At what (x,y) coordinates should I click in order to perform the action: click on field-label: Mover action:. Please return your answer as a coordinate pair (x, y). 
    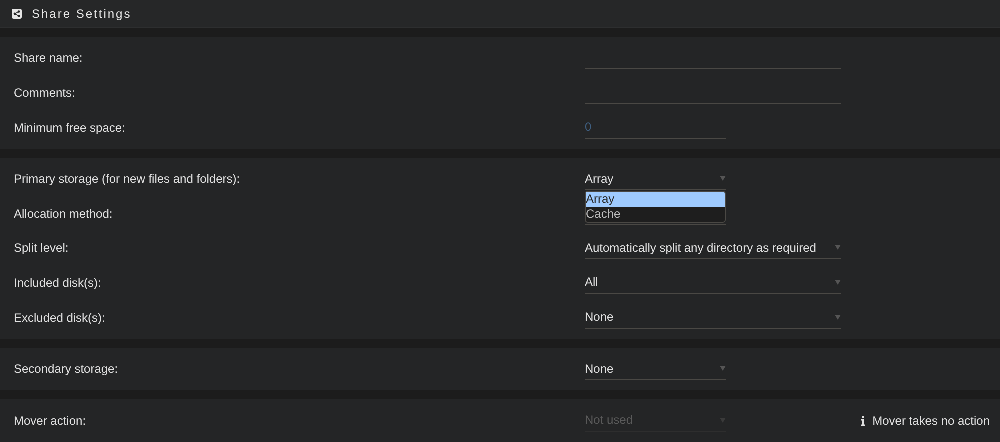
    Looking at the image, I should click on (50, 421).